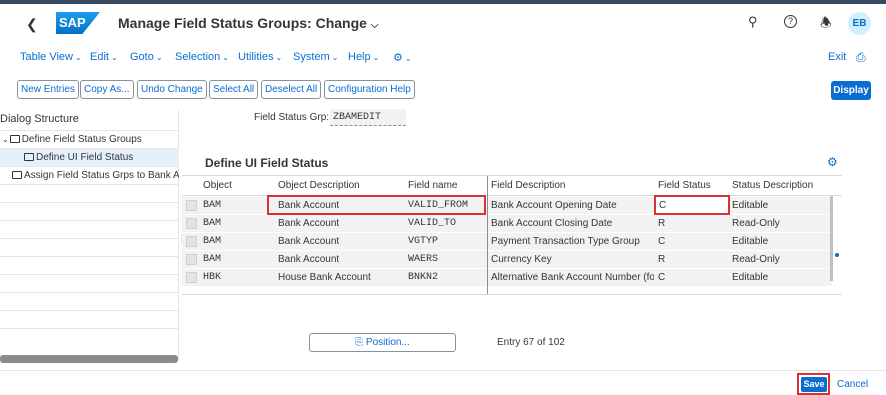 This screenshot has width=886, height=395. I want to click on vertical-scrollbar, so click(831, 238).